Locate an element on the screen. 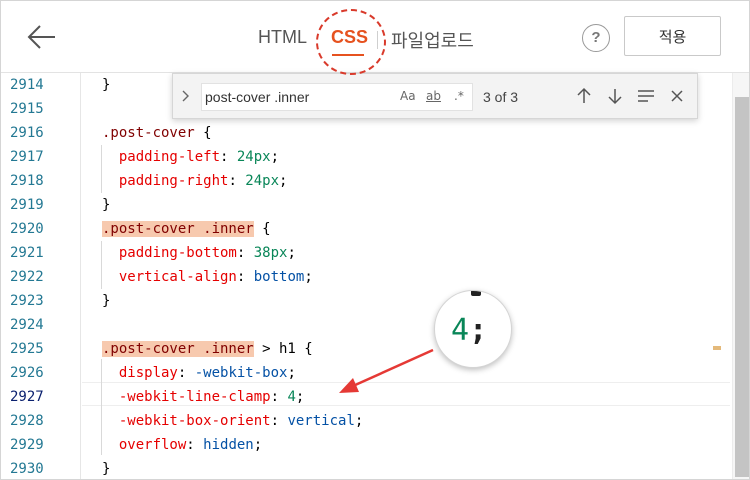 Image resolution: width=750 pixels, height=480 pixels. find-in-selection-icon is located at coordinates (646, 96).